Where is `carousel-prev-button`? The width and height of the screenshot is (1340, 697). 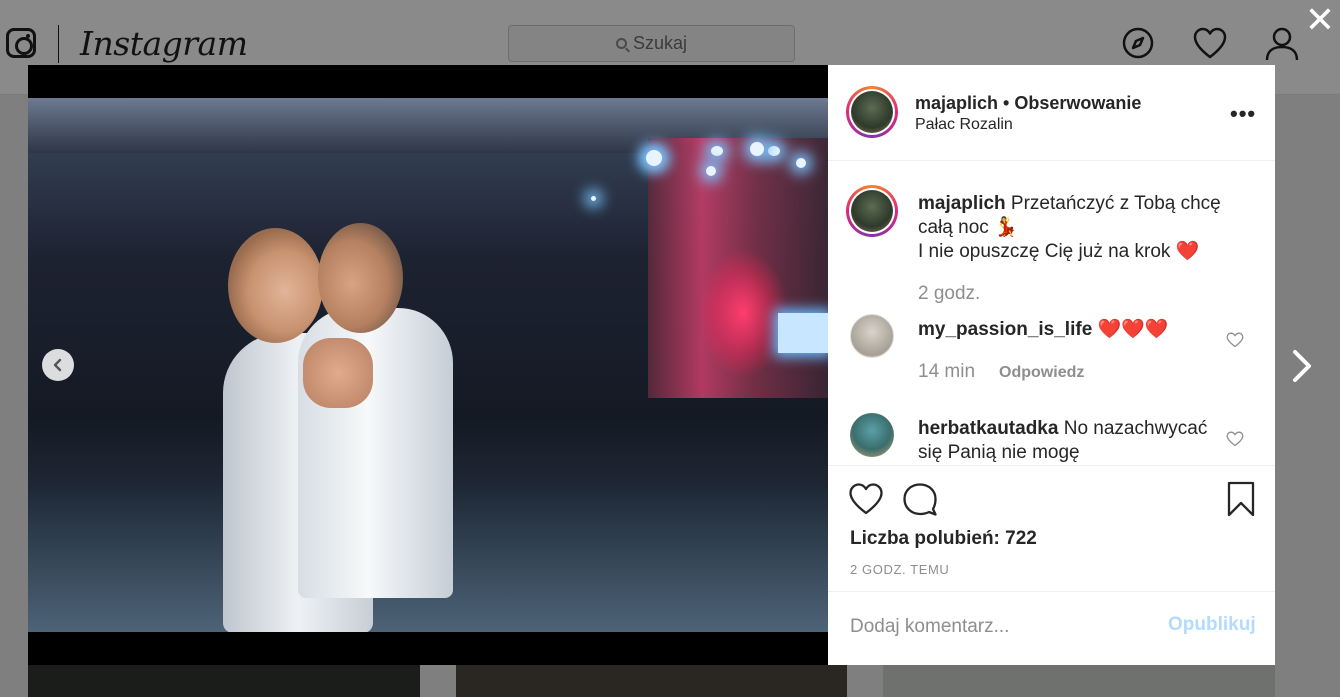
carousel-prev-button is located at coordinates (58, 365).